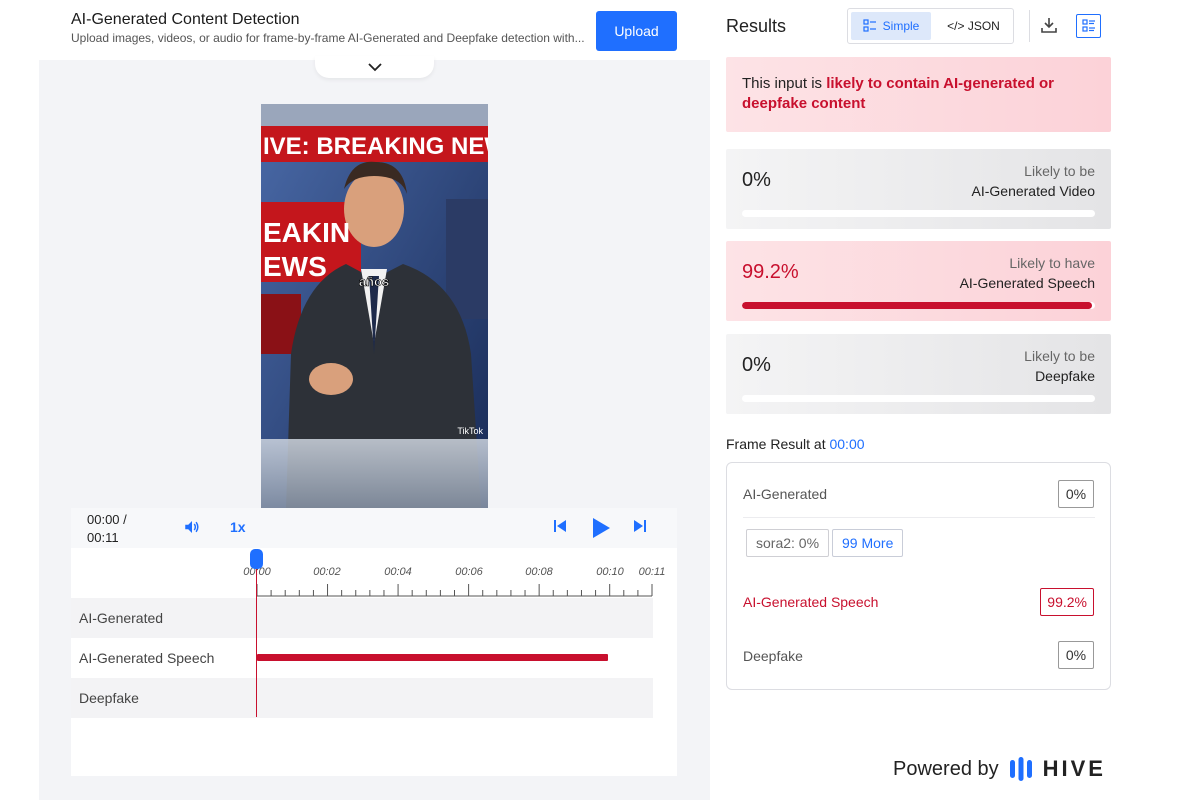  What do you see at coordinates (778, 444) in the screenshot?
I see `frame-label-text: Frame Result at` at bounding box center [778, 444].